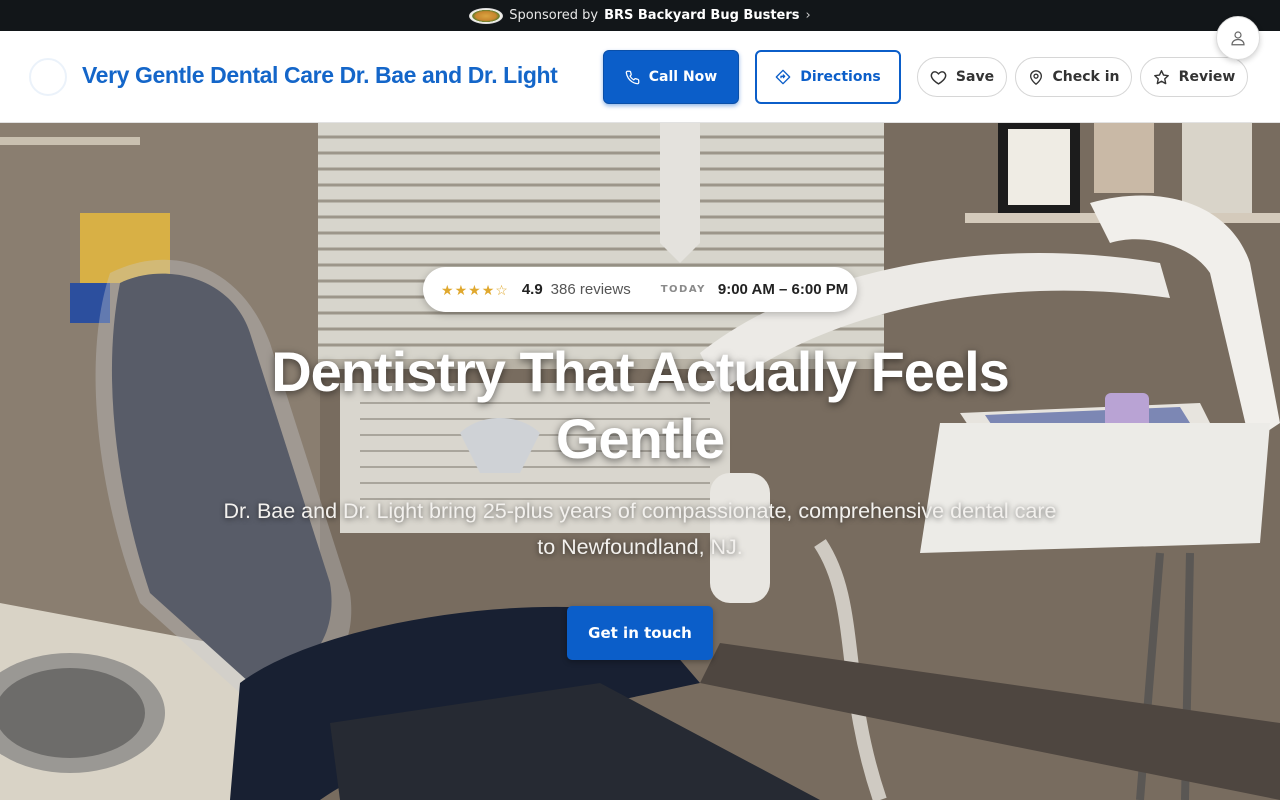  Describe the element at coordinates (683, 77) in the screenshot. I see `call-now-label: Call Now` at that location.